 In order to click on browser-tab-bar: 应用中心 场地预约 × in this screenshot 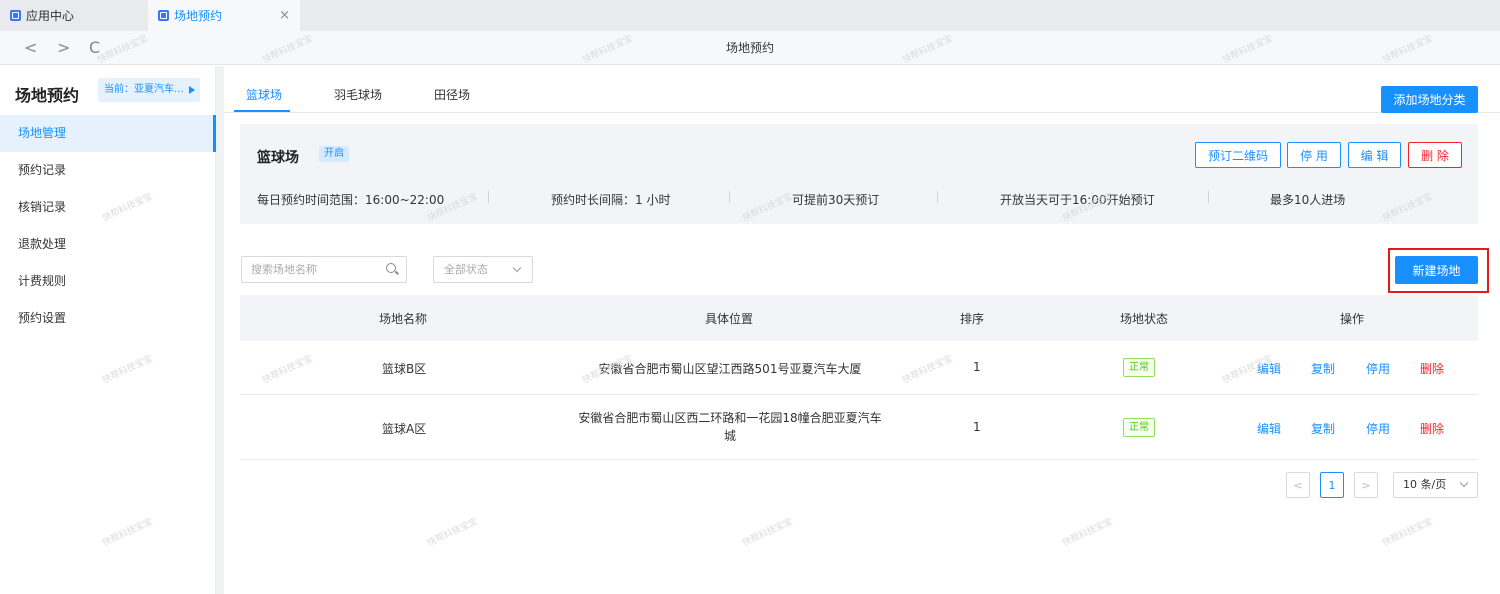, I will do `click(750, 15)`.